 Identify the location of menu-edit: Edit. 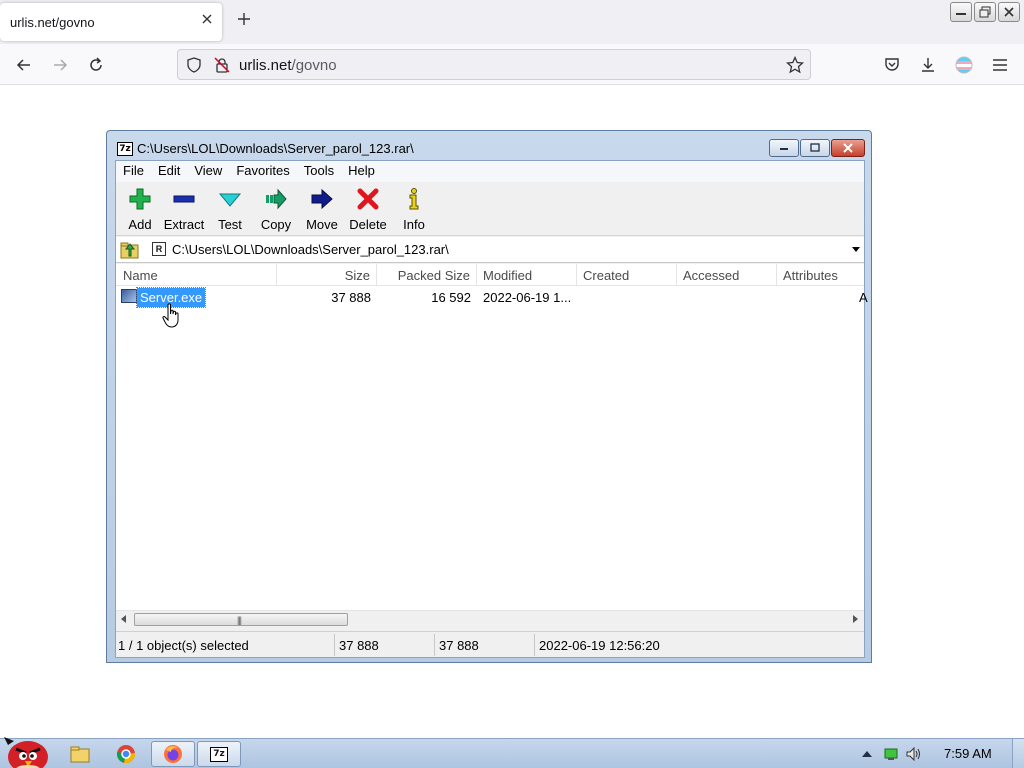
(172, 171).